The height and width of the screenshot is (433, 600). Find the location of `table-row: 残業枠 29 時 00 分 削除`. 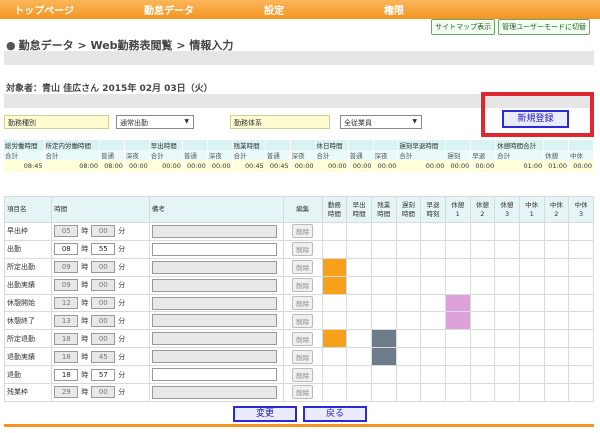

table-row: 残業枠 29 時 00 分 削除 is located at coordinates (298, 392).